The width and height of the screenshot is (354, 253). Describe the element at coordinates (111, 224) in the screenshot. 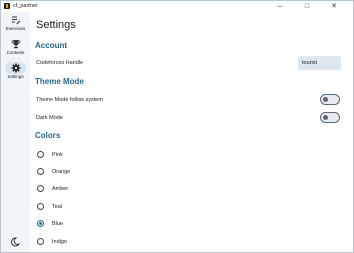

I see `color-option-blue: Blue` at that location.